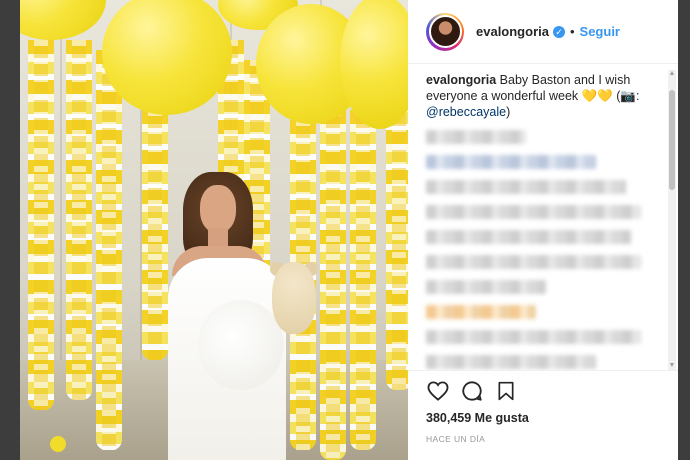  I want to click on heart-icon, so click(438, 391).